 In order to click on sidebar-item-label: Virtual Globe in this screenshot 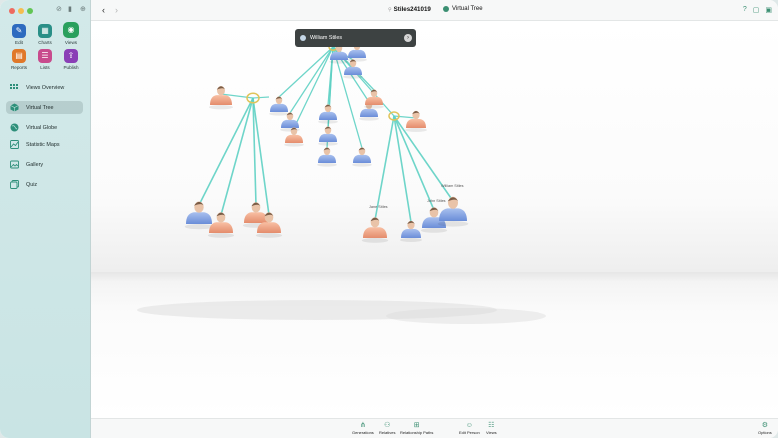, I will do `click(42, 127)`.